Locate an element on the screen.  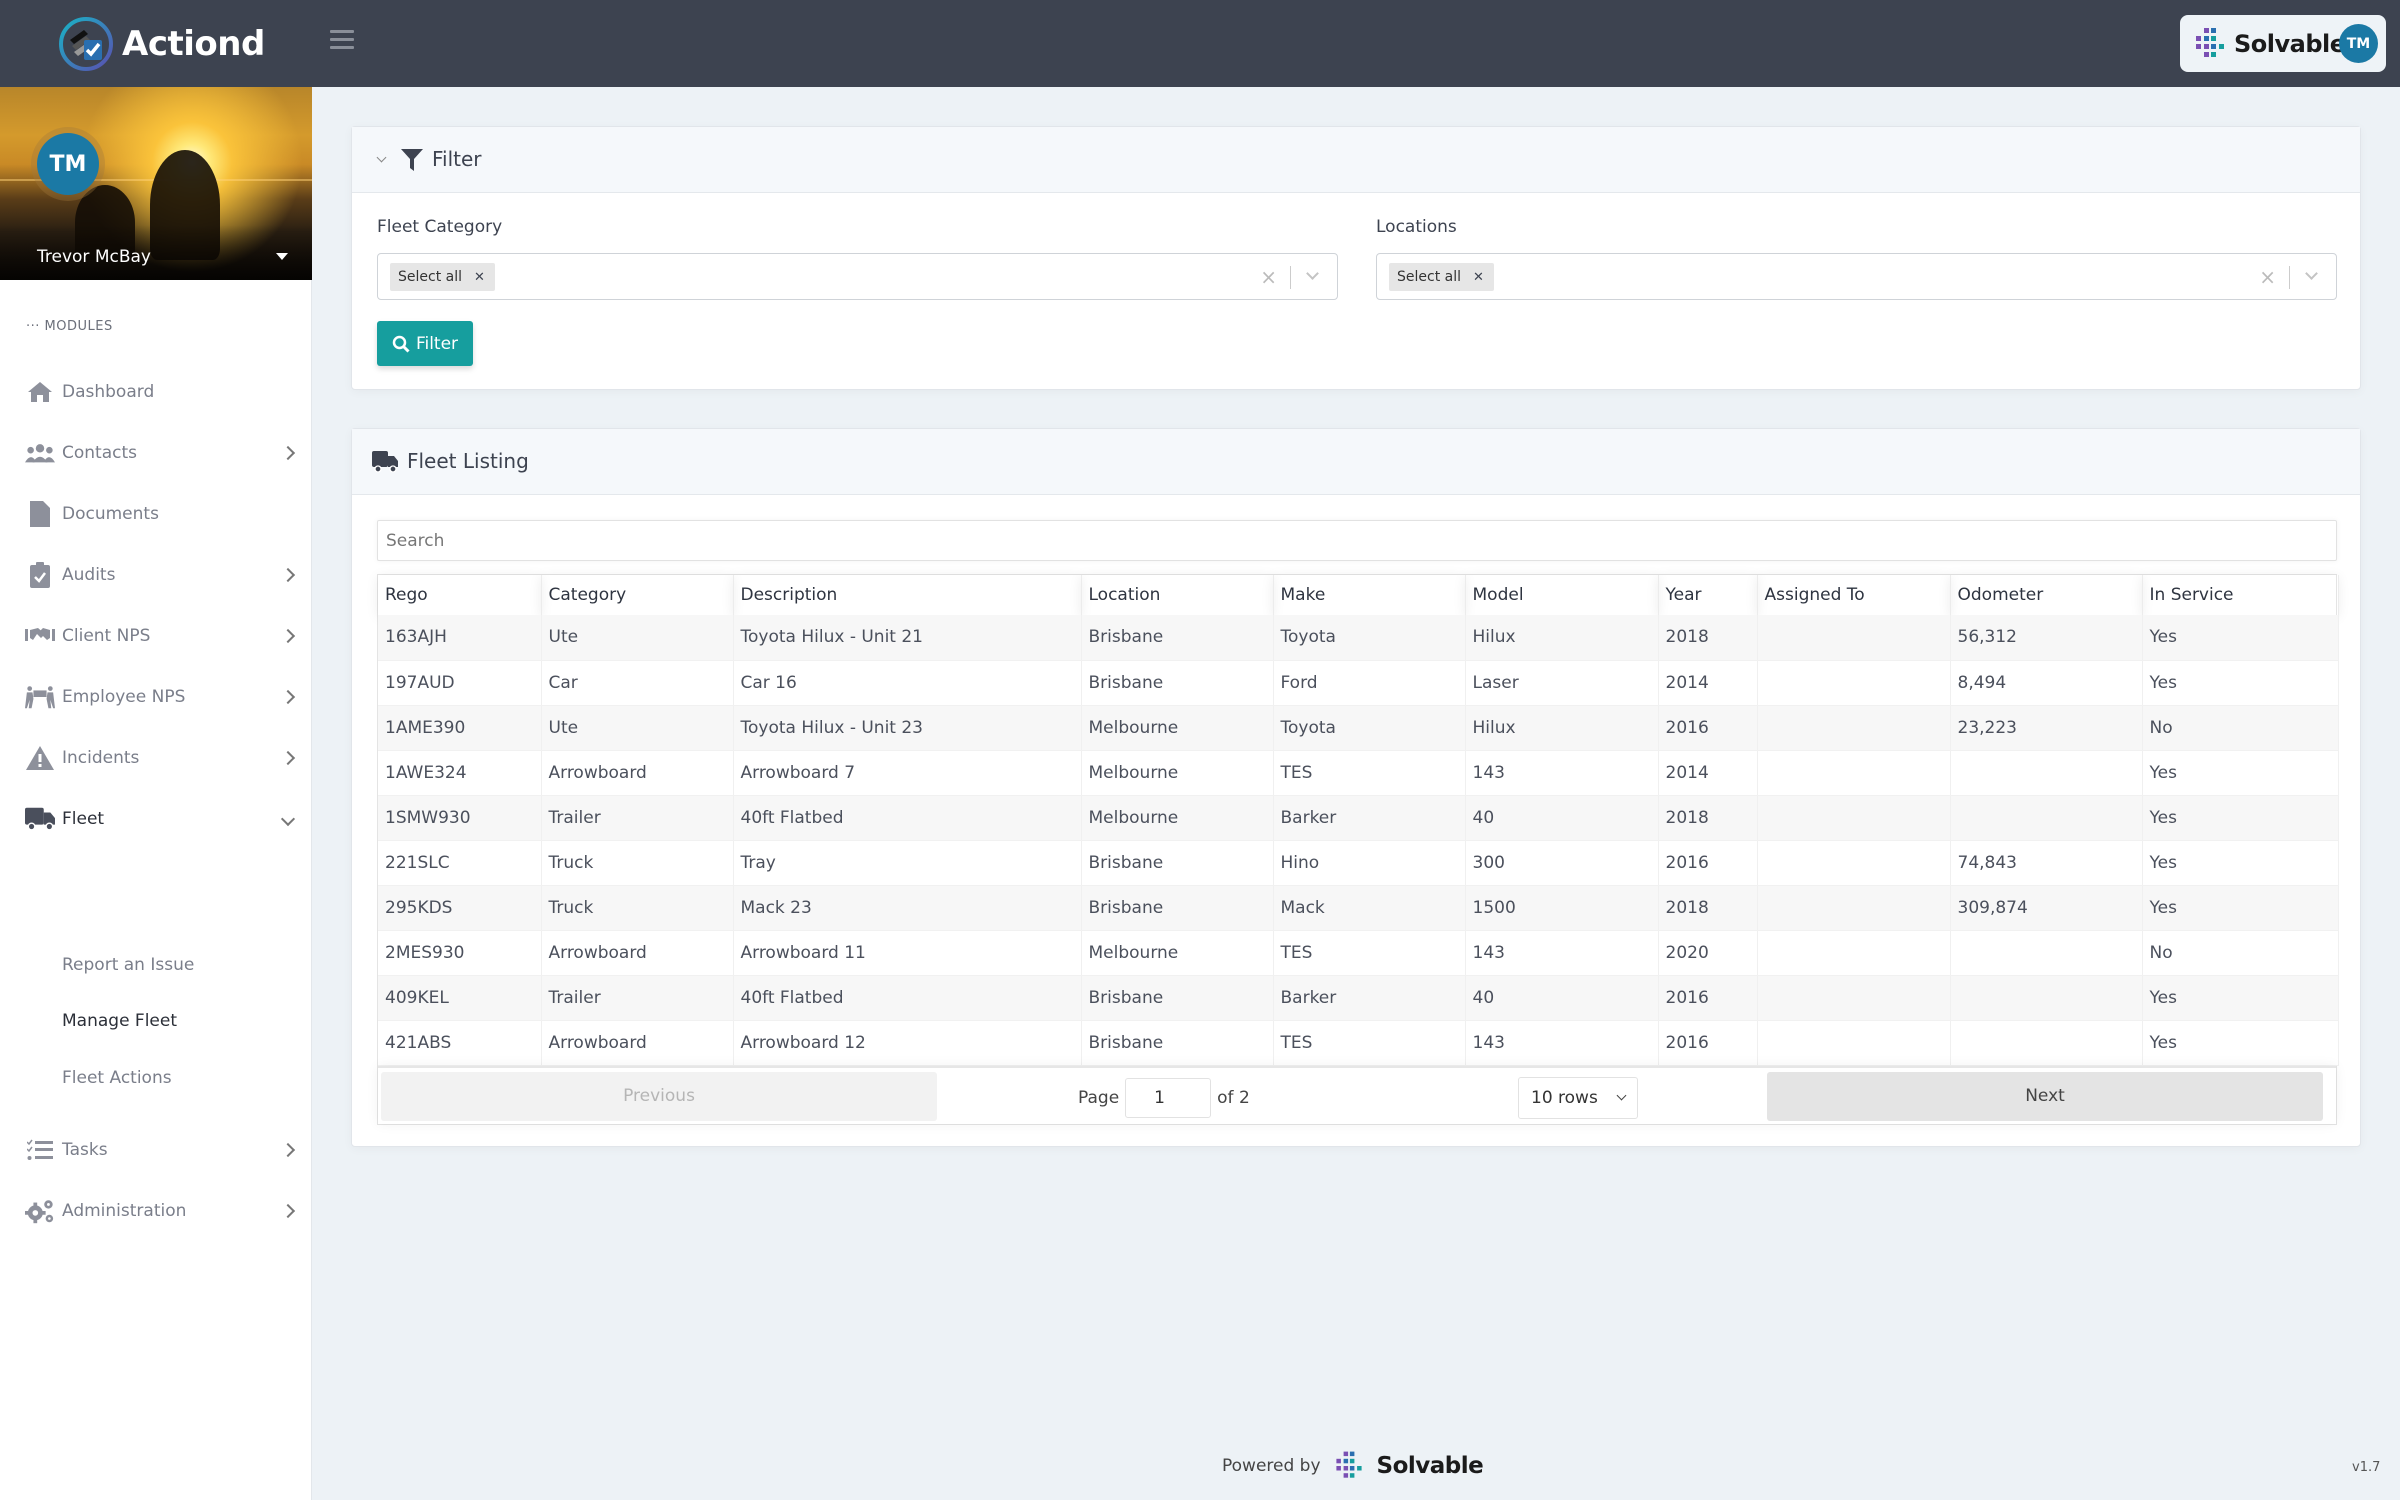
sidebar-item-label: Audits is located at coordinates (89, 575).